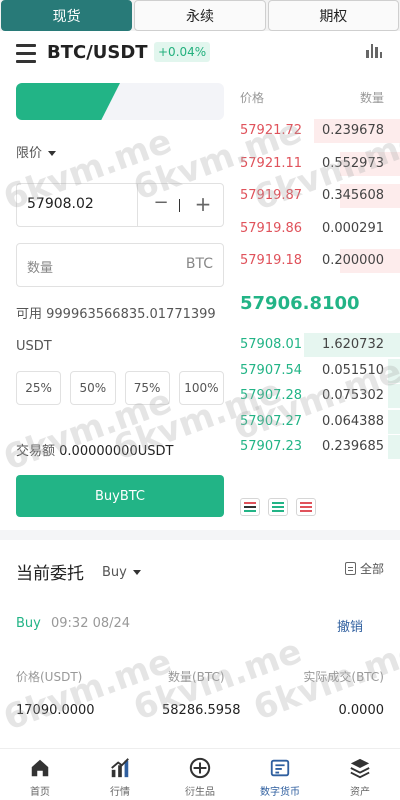  I want to click on ask-qty: 0.552973, so click(352, 163).